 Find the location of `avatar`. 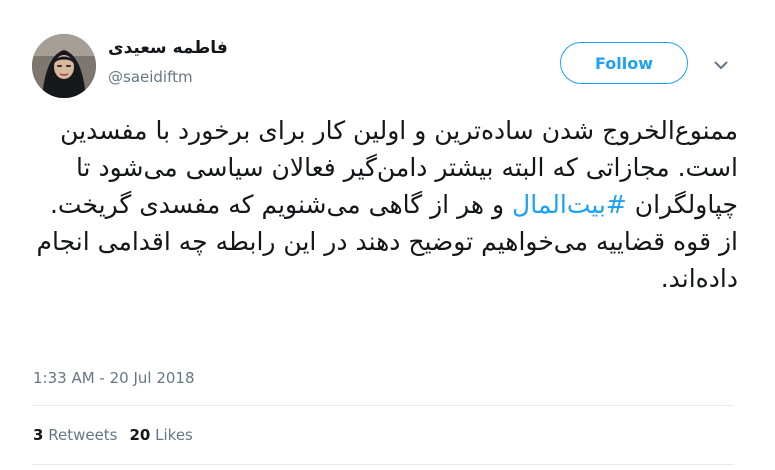

avatar is located at coordinates (64, 66).